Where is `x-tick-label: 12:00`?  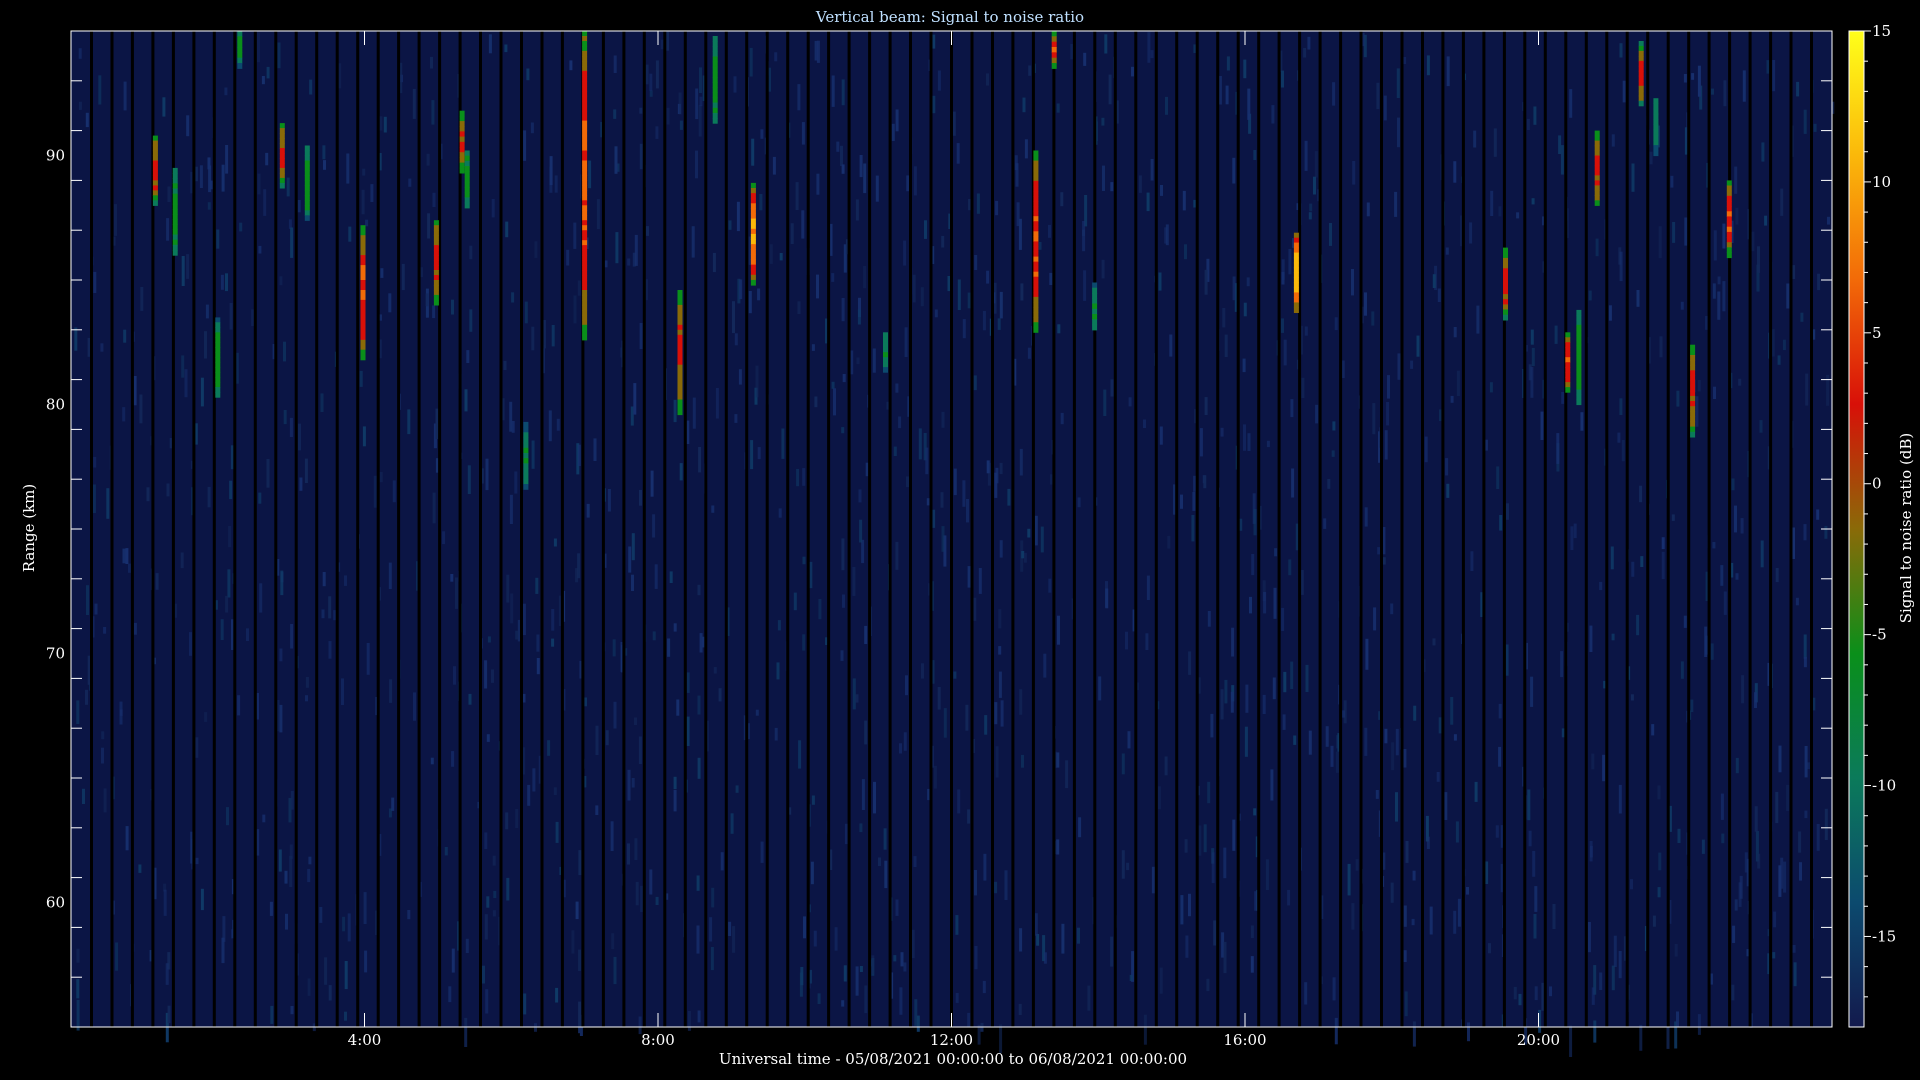 x-tick-label: 12:00 is located at coordinates (951, 1040).